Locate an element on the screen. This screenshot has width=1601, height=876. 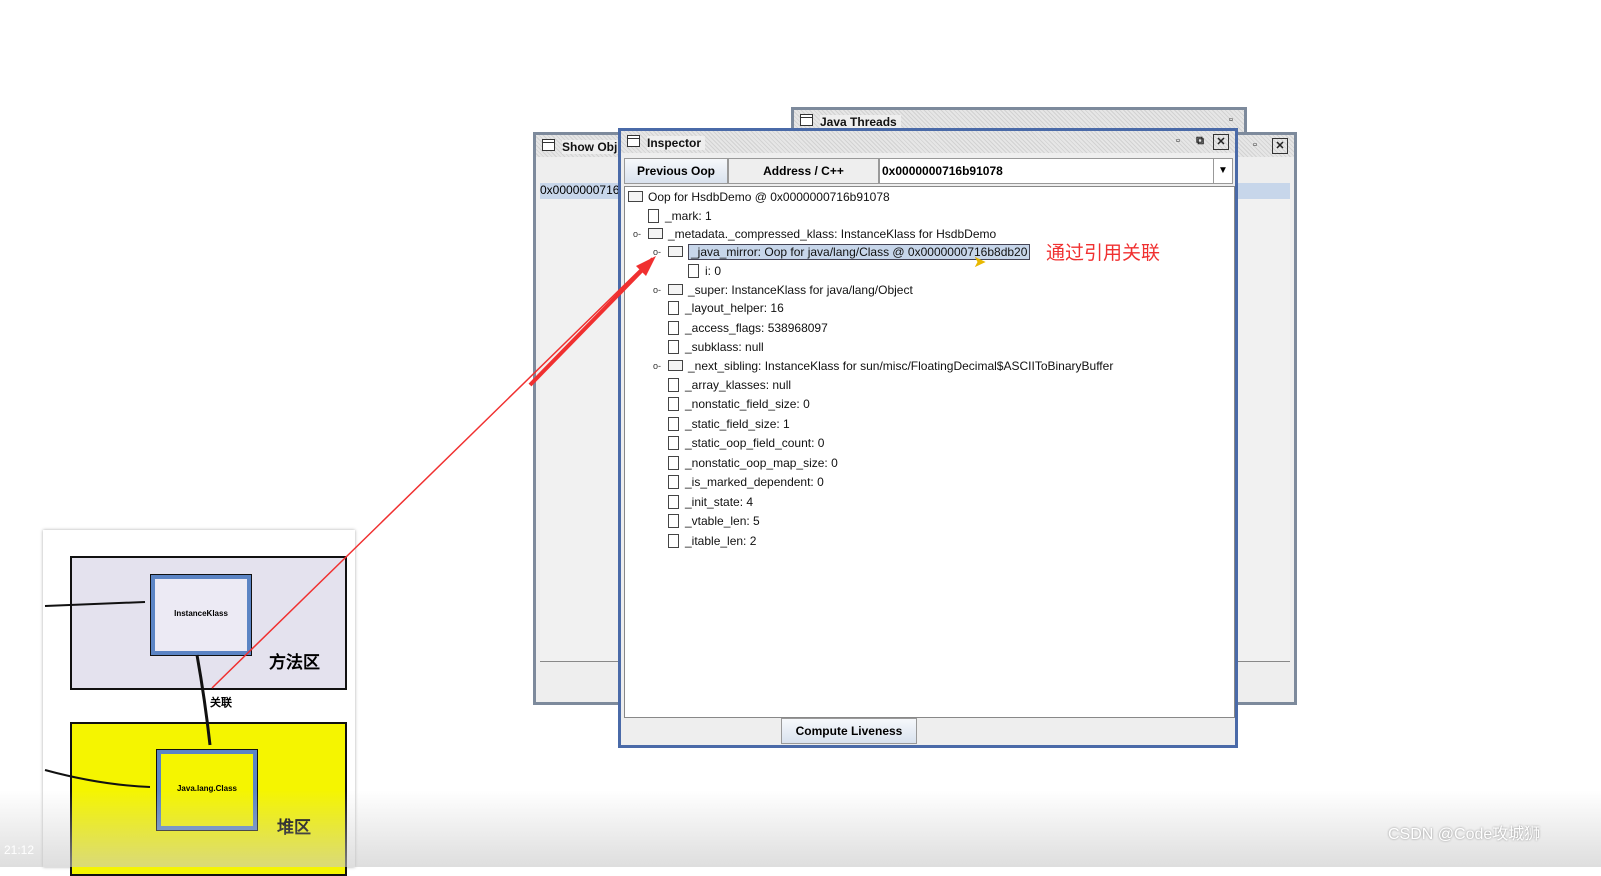
video-time: 21:12 is located at coordinates (19, 850).